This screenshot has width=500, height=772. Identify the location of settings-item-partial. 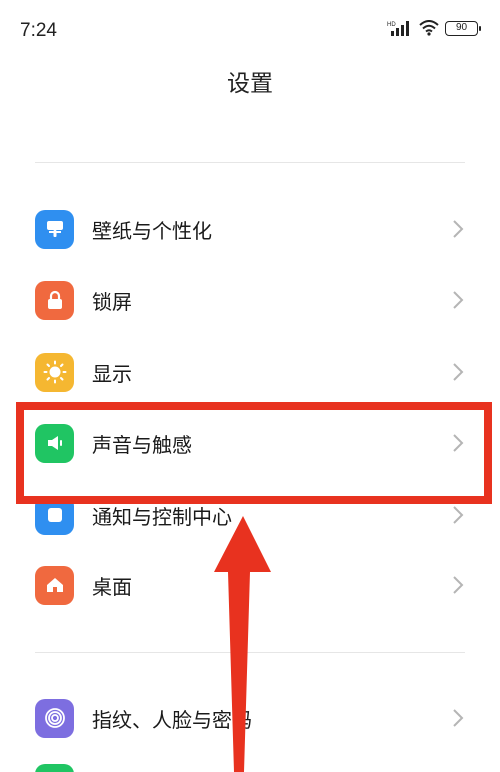
(54, 768).